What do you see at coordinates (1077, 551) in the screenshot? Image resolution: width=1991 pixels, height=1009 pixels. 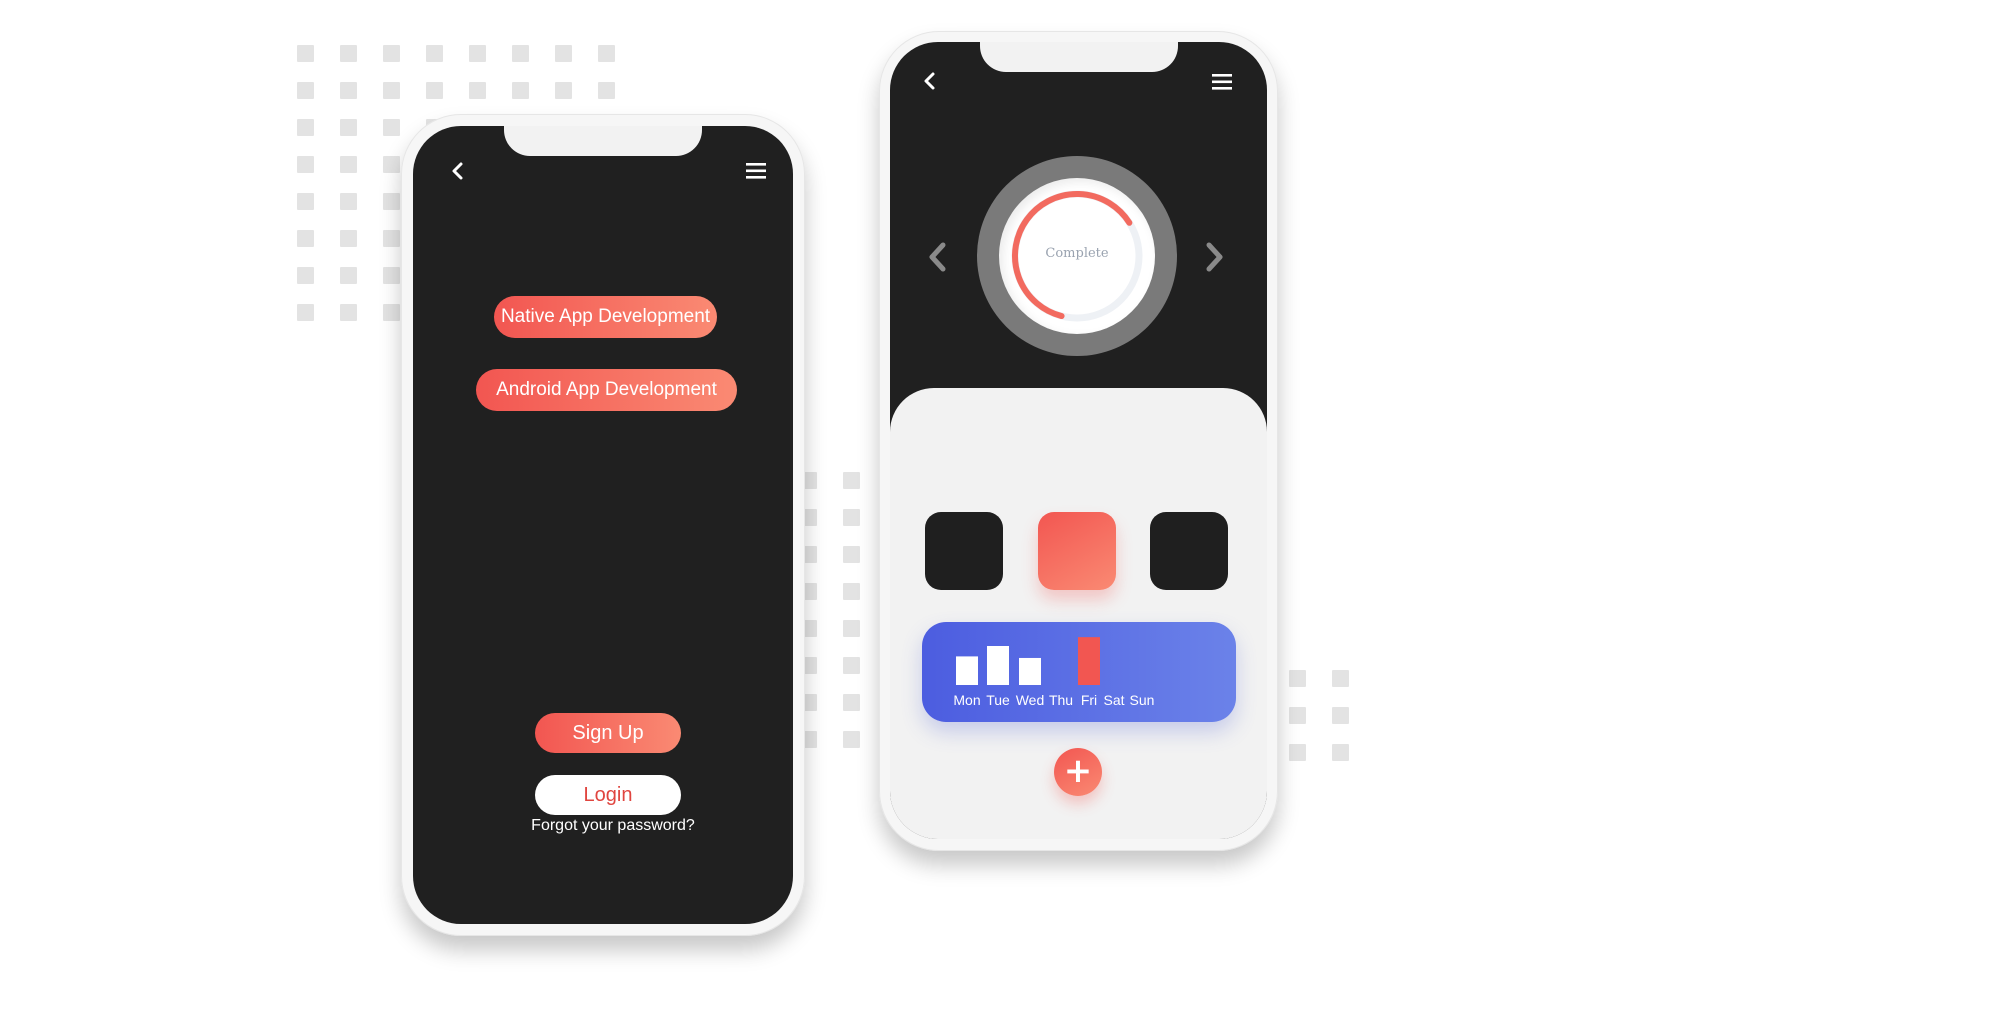 I see `category-tile-selected` at bounding box center [1077, 551].